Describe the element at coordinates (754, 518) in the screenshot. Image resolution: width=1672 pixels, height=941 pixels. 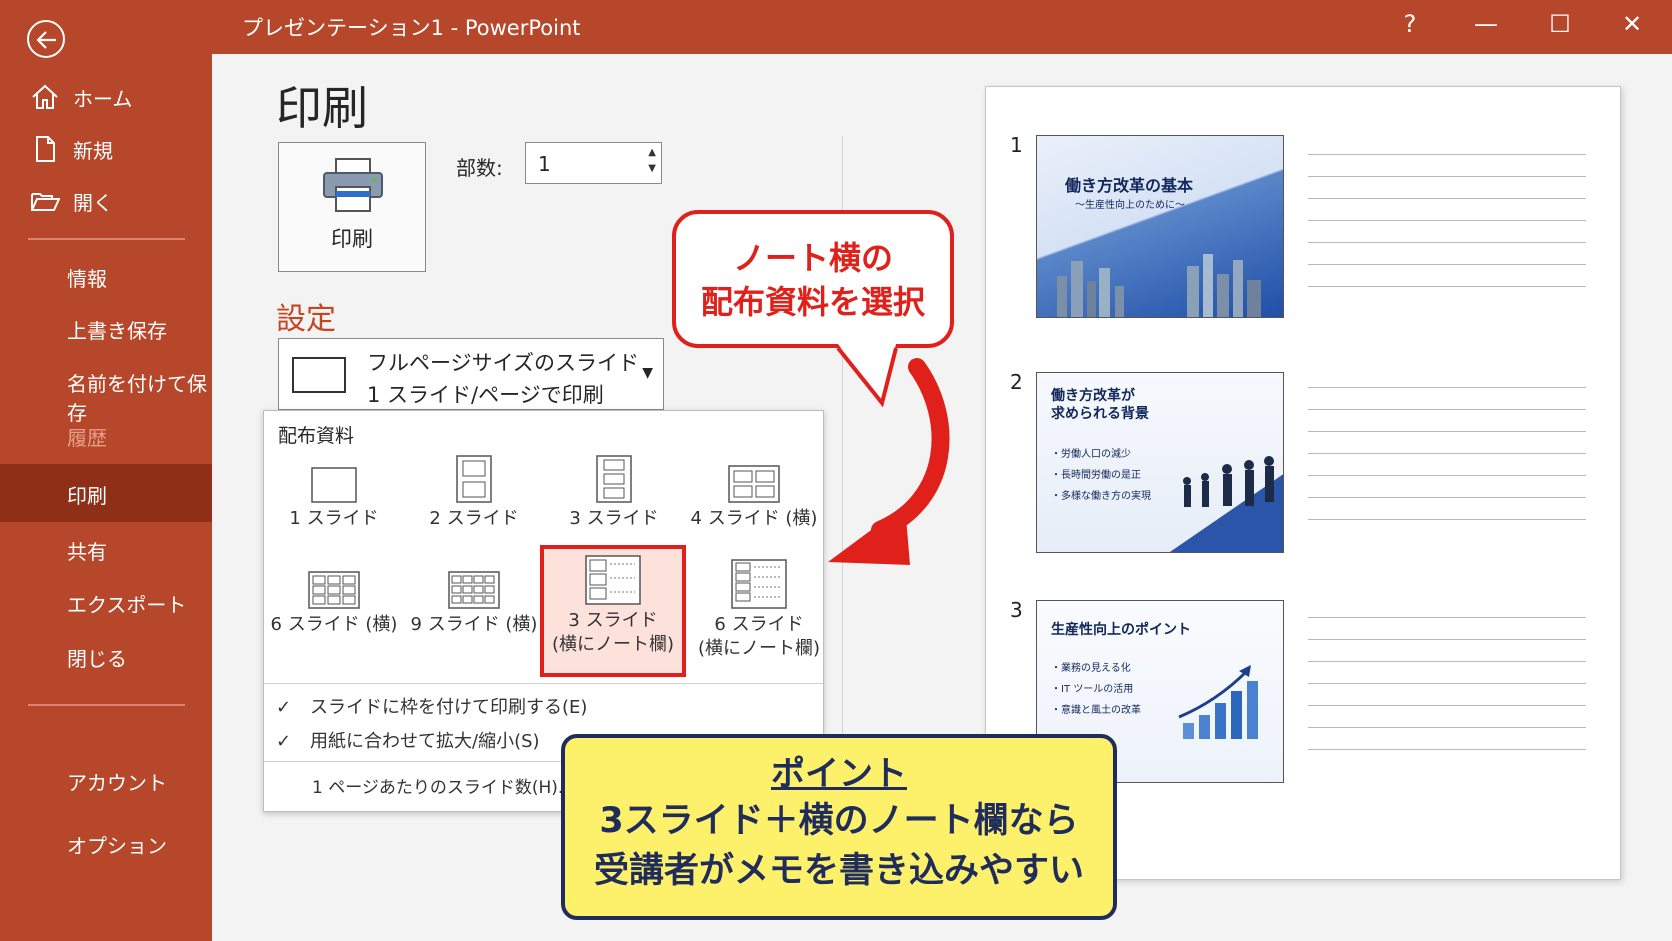
I see `option-label: 4 スライド (横)` at that location.